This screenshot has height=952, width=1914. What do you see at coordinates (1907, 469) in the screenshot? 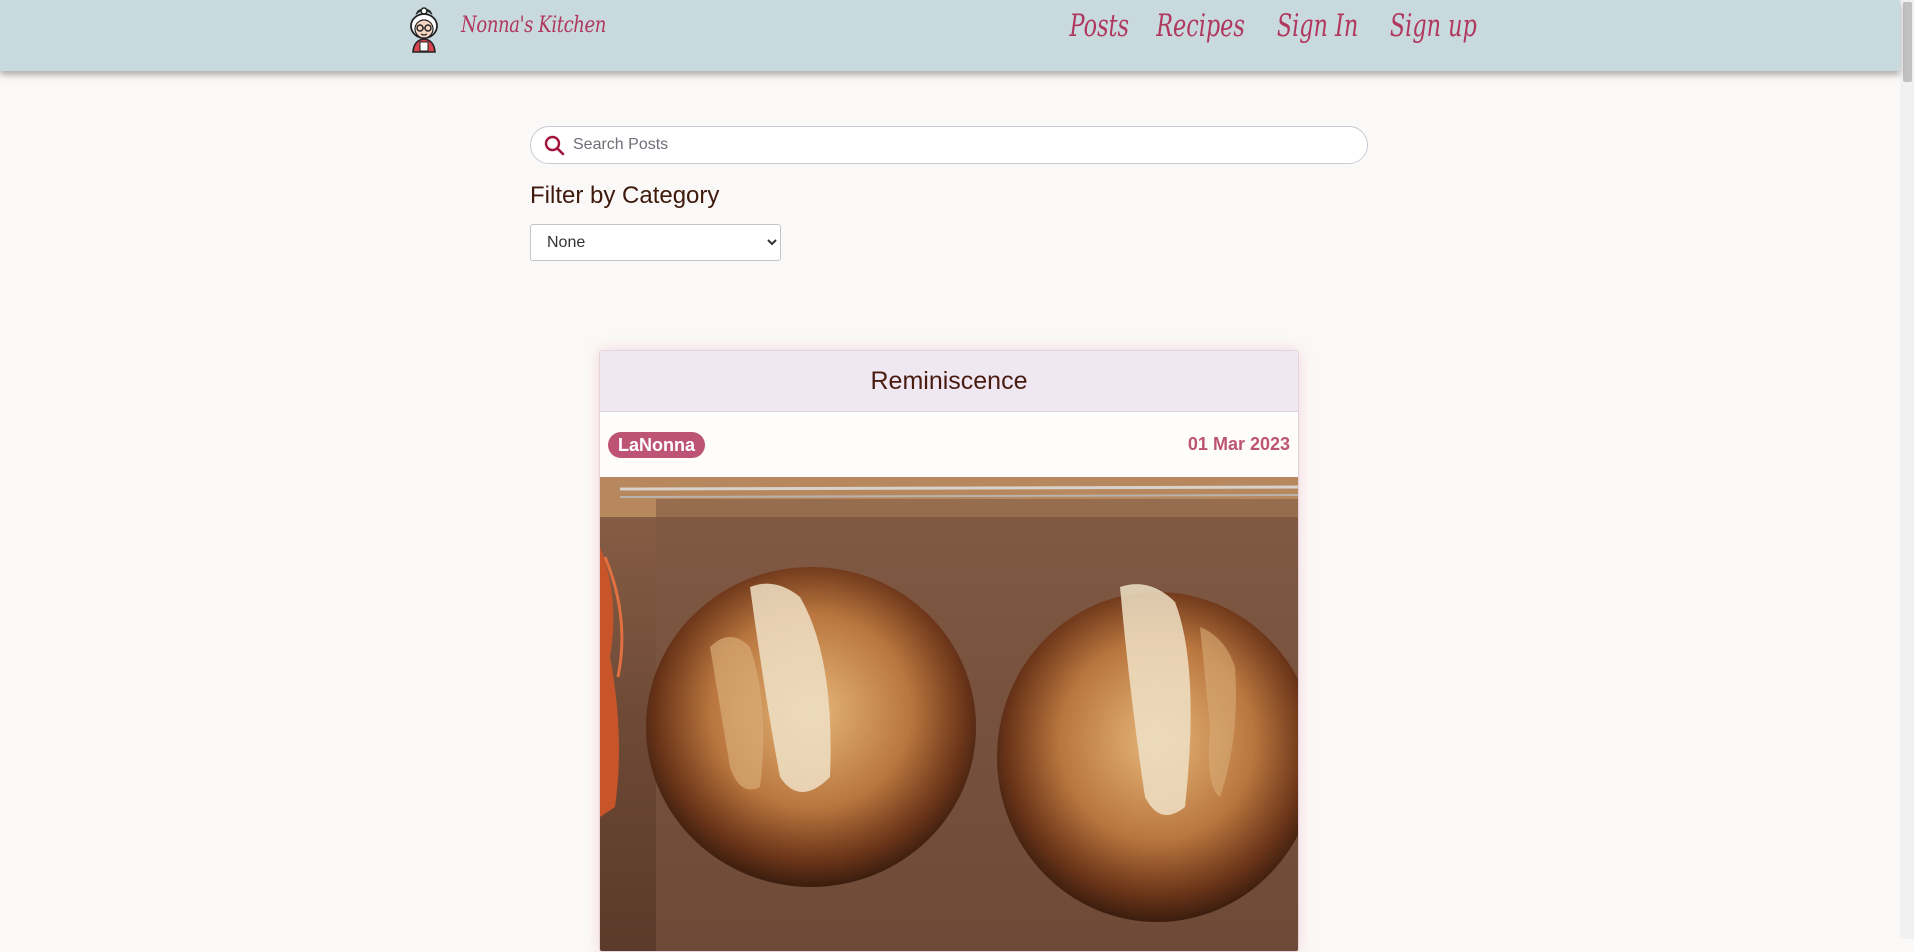
I see `page-scrollbar` at bounding box center [1907, 469].